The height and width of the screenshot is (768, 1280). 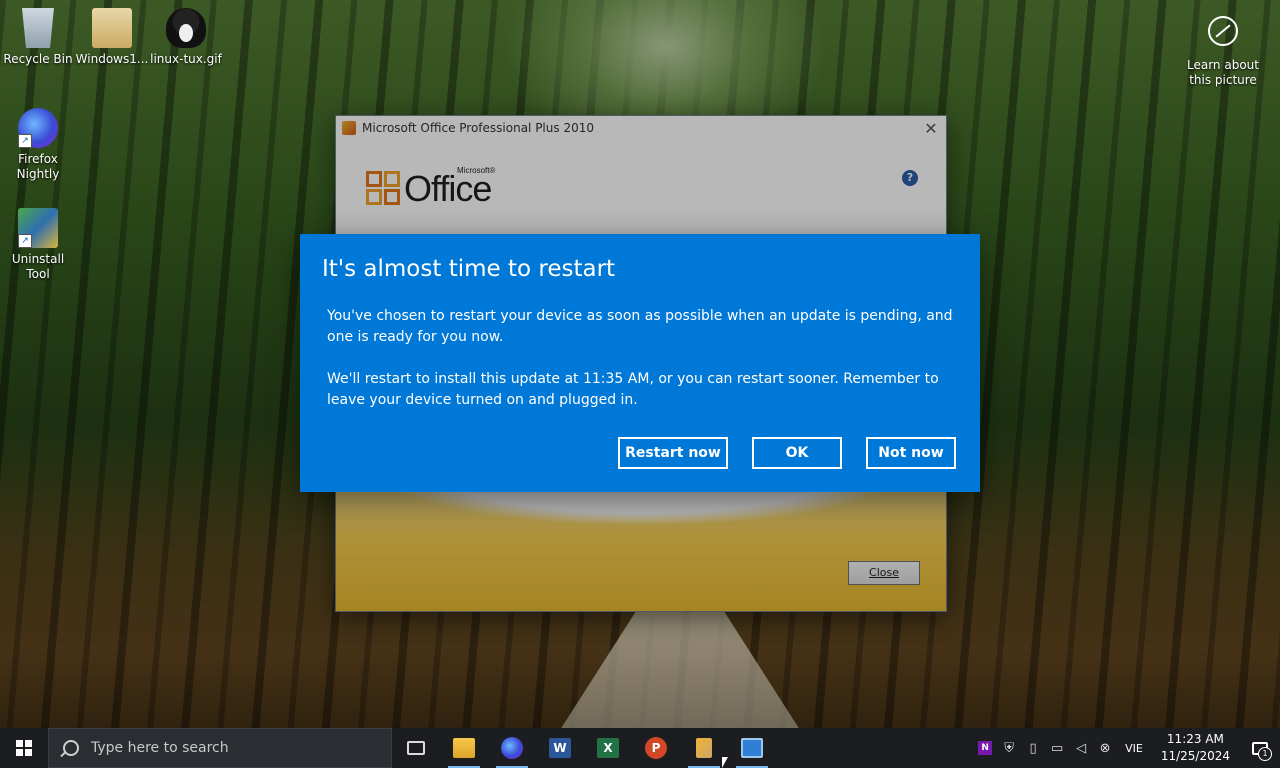 What do you see at coordinates (1223, 52) in the screenshot?
I see `learn-about-picture: Learn about this picture` at bounding box center [1223, 52].